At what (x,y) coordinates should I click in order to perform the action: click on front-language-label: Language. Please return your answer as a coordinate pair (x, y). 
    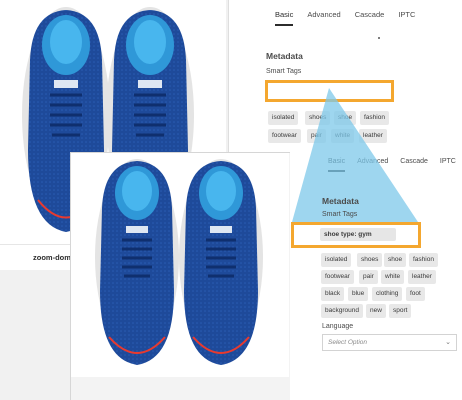
    Looking at the image, I should click on (338, 326).